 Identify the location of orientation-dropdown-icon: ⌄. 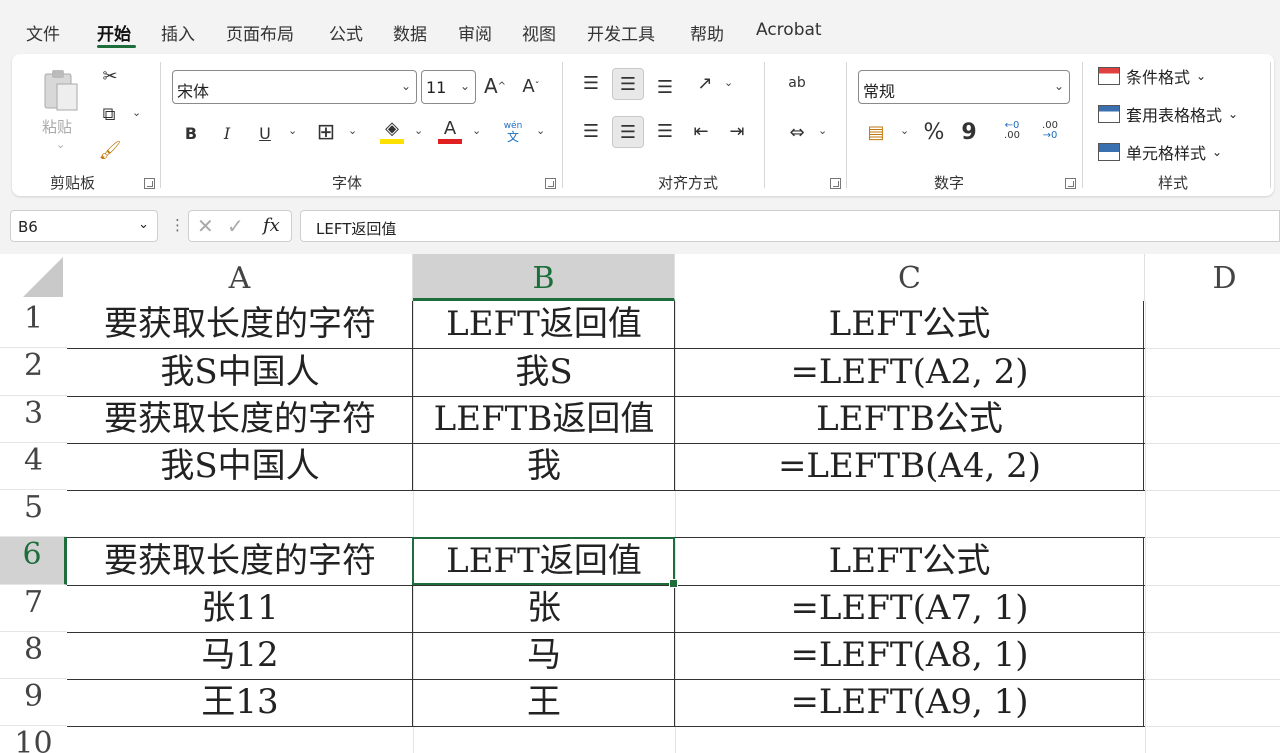
(728, 82).